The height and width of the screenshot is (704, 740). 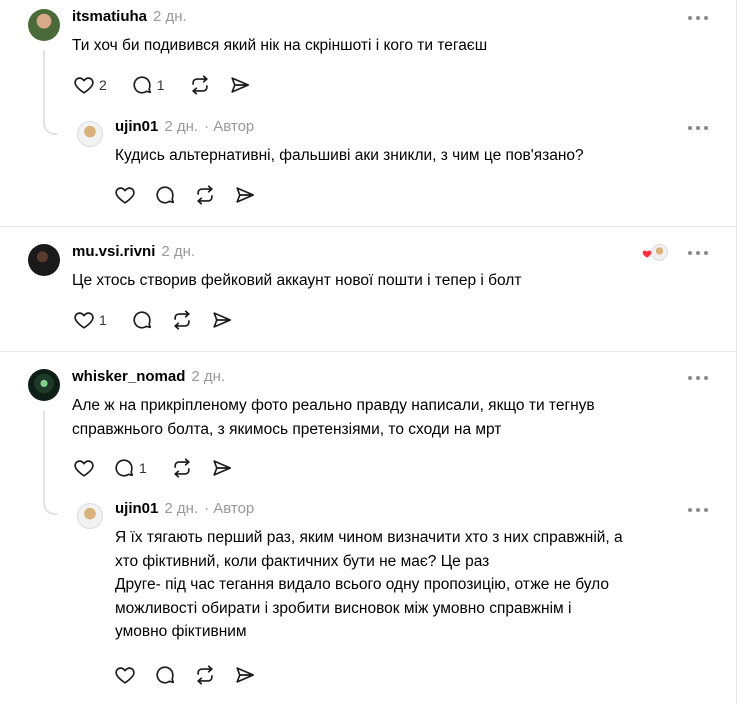 I want to click on like-button: 1, so click(x=93, y=320).